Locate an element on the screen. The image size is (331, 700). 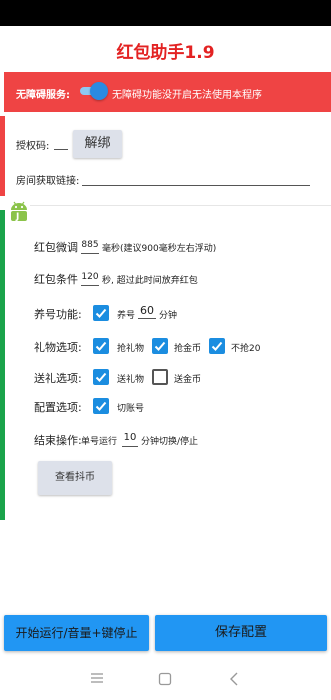
send-gift-label: 送礼选项: is located at coordinates (58, 378).